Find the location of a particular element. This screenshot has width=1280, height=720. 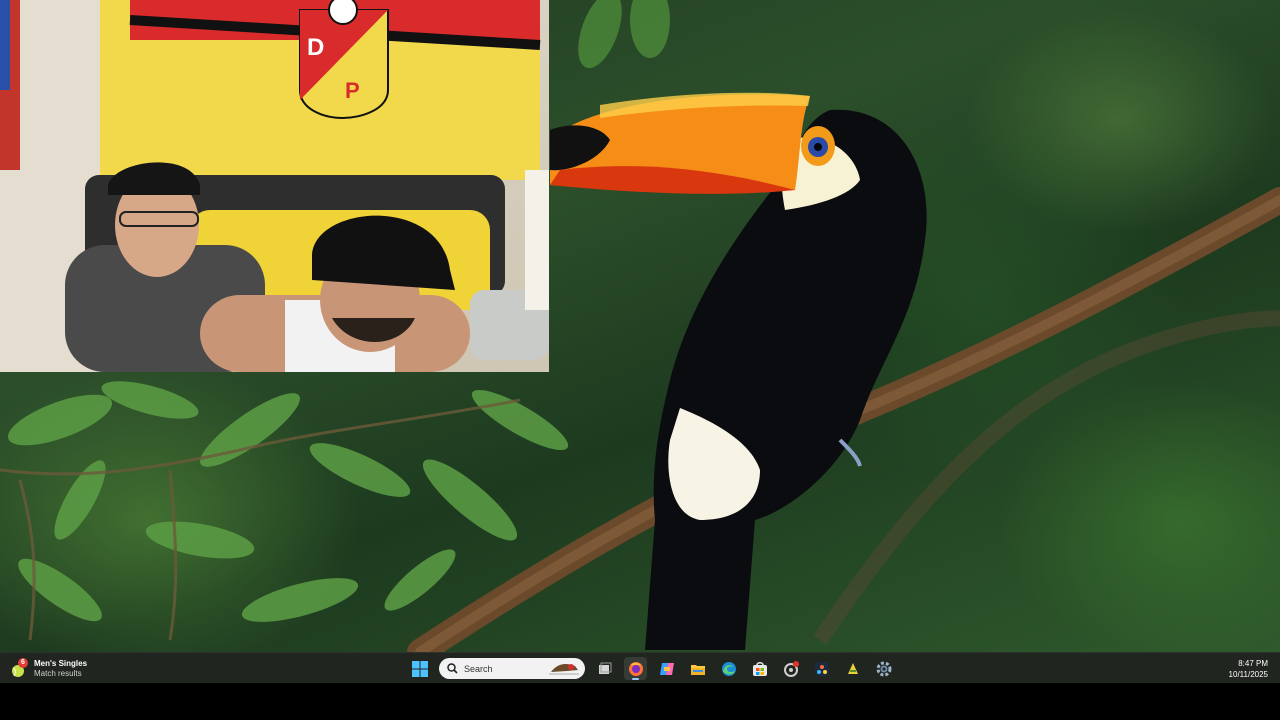

widget-title: Men's Singles is located at coordinates (61, 663).